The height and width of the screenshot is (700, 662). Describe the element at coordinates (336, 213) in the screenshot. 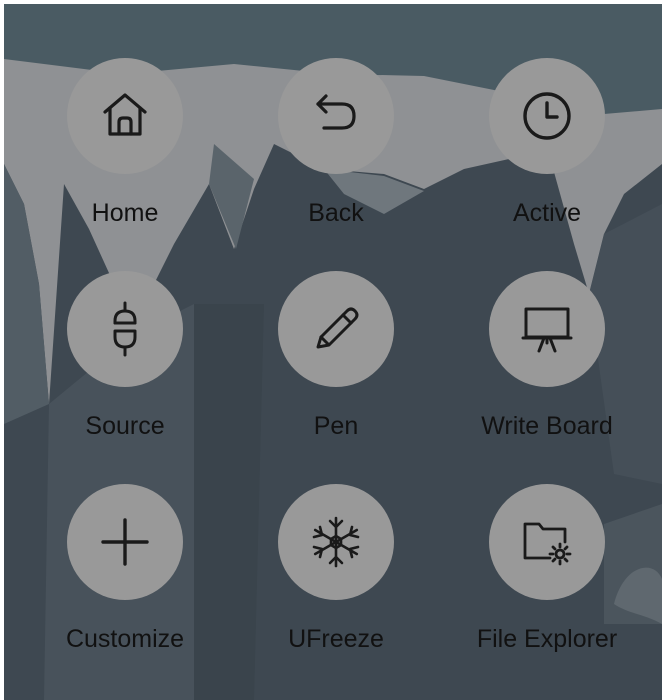

I see `back-label: Back` at that location.